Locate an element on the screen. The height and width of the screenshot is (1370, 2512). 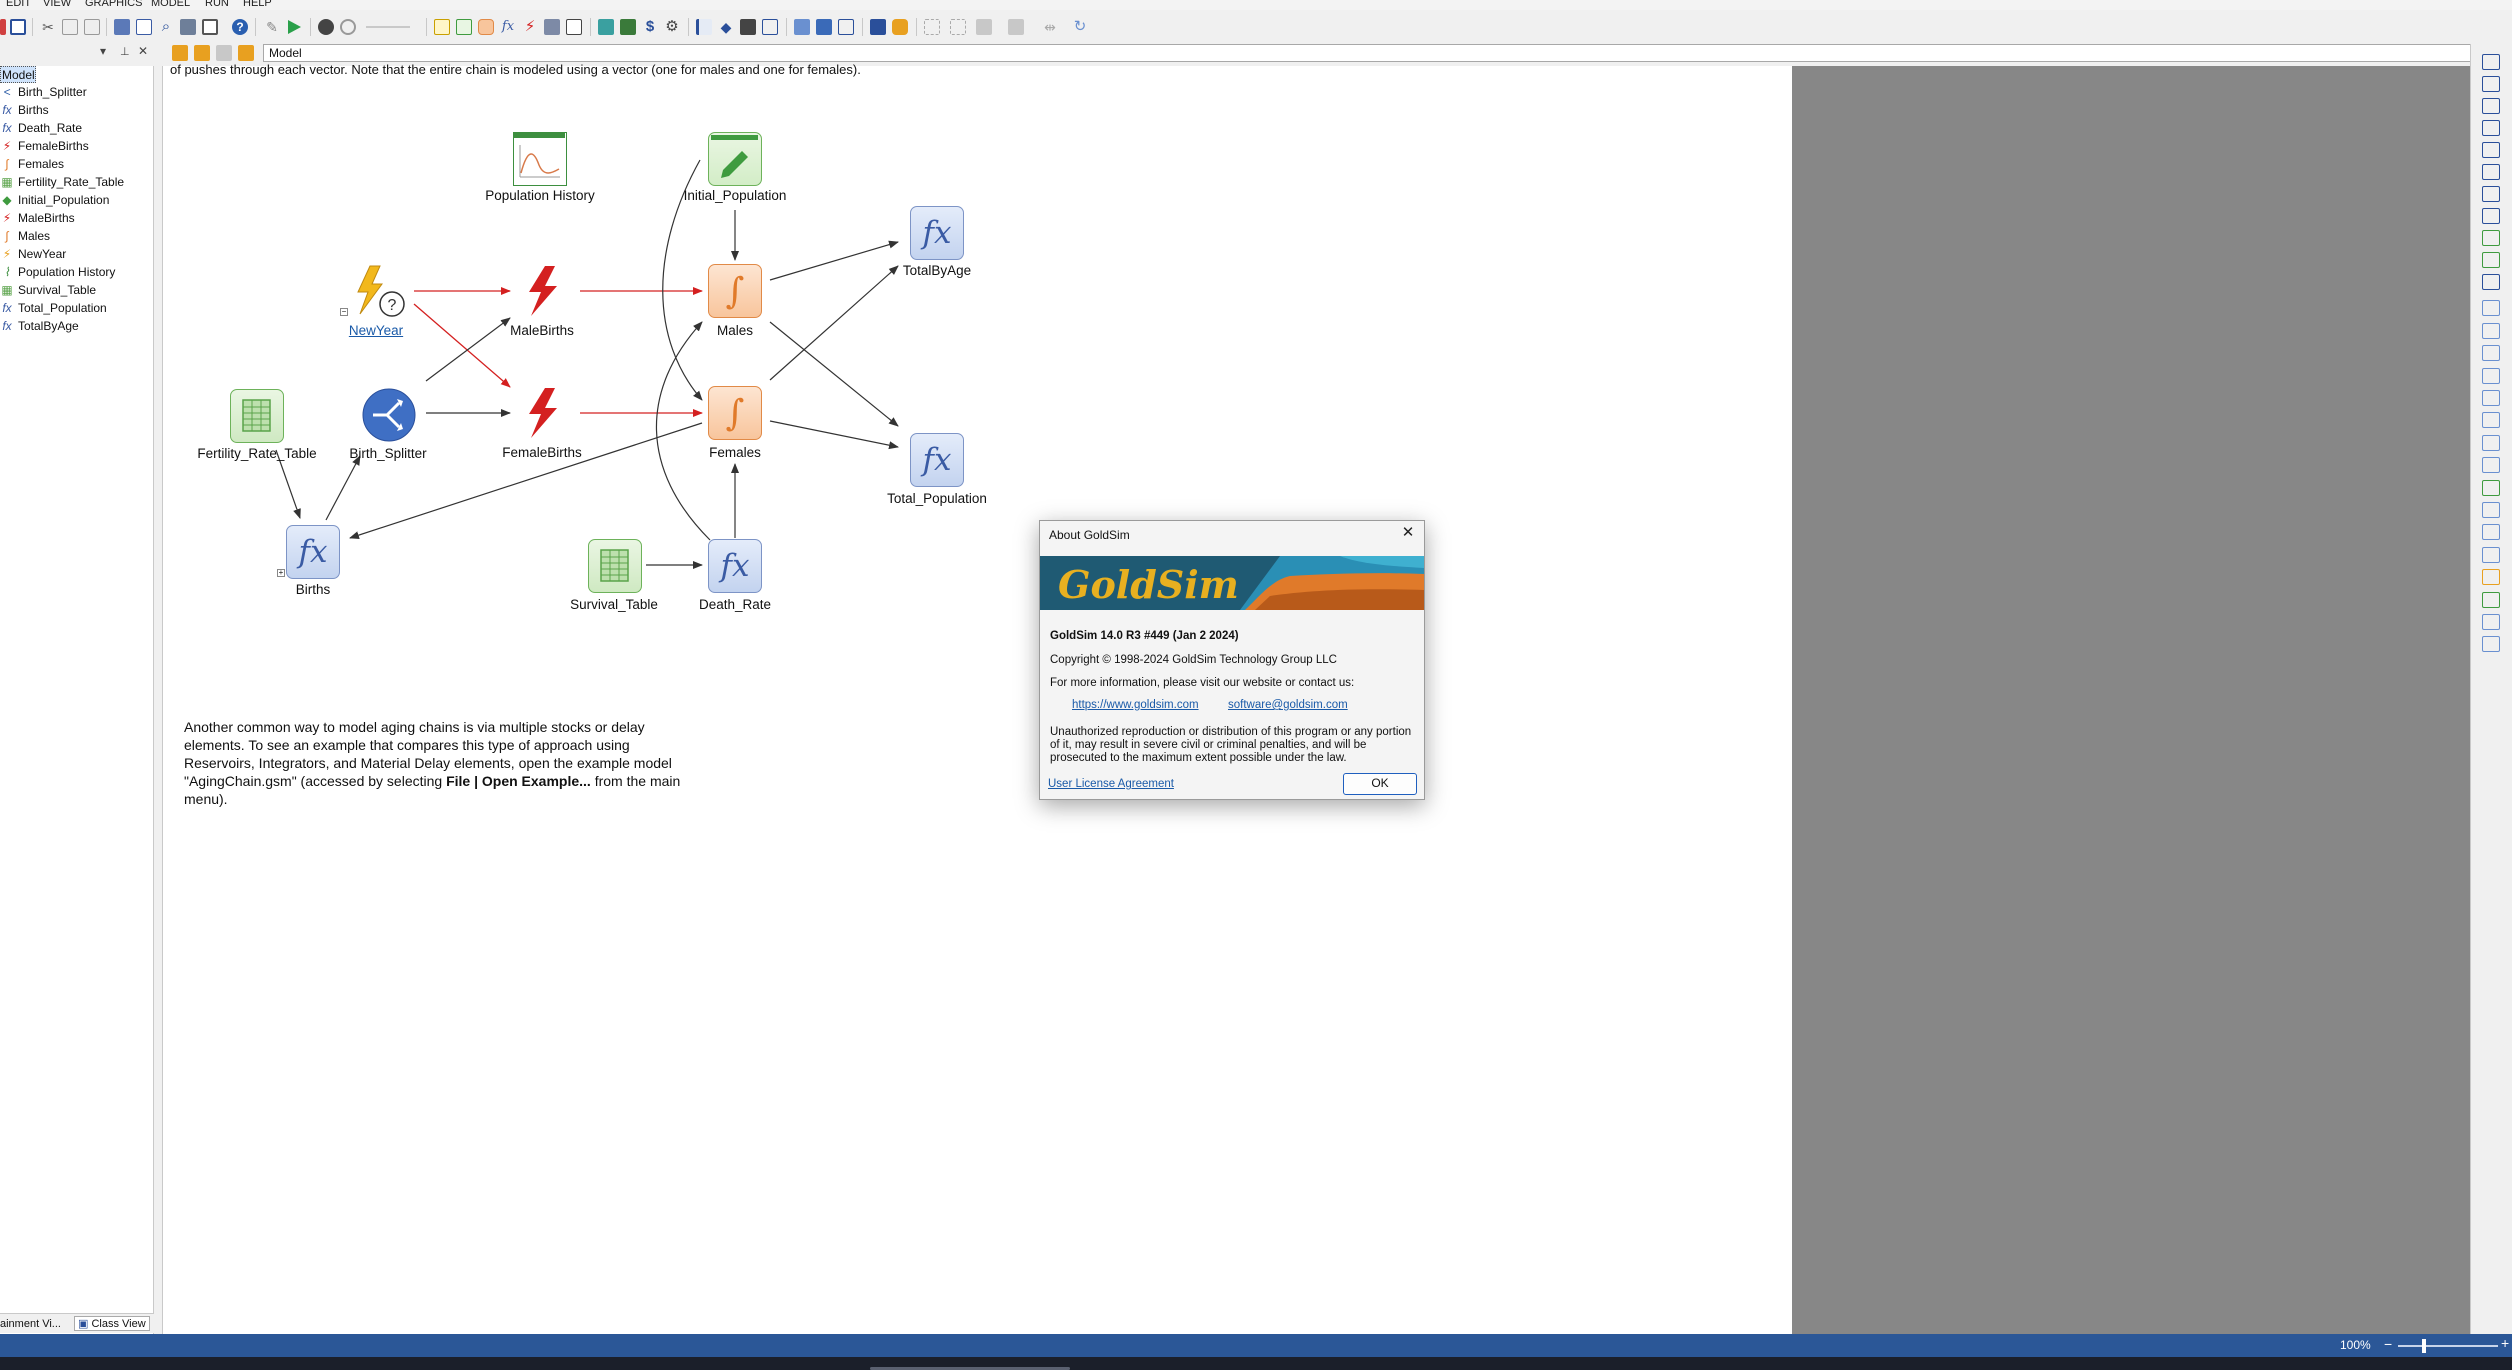
ellipse-tool-icon is located at coordinates (2491, 194).